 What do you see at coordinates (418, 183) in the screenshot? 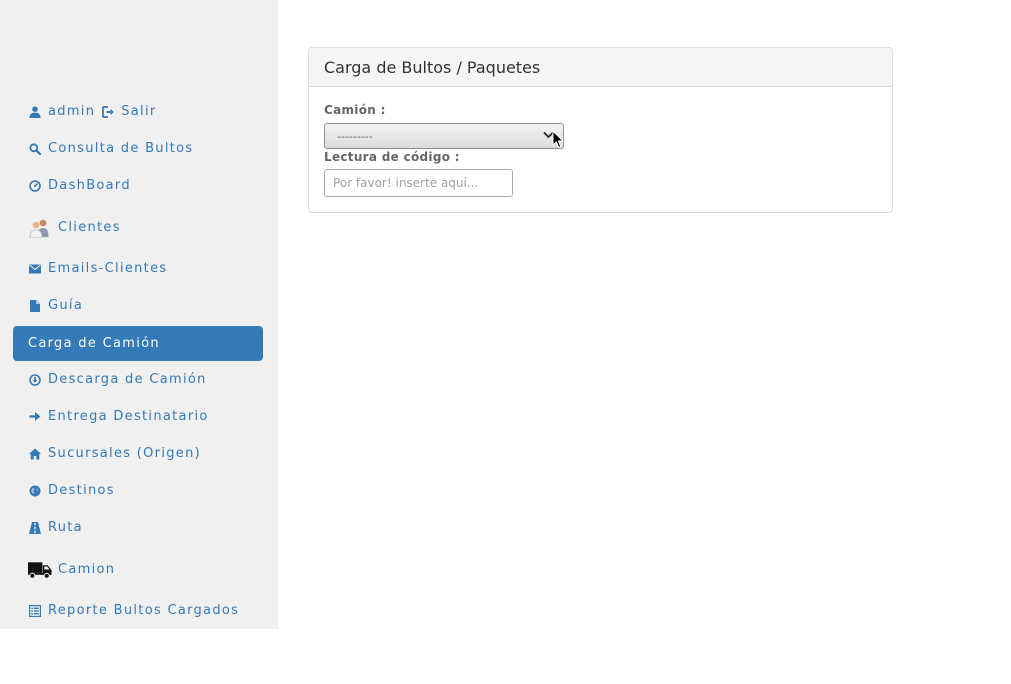
I see `code-input` at bounding box center [418, 183].